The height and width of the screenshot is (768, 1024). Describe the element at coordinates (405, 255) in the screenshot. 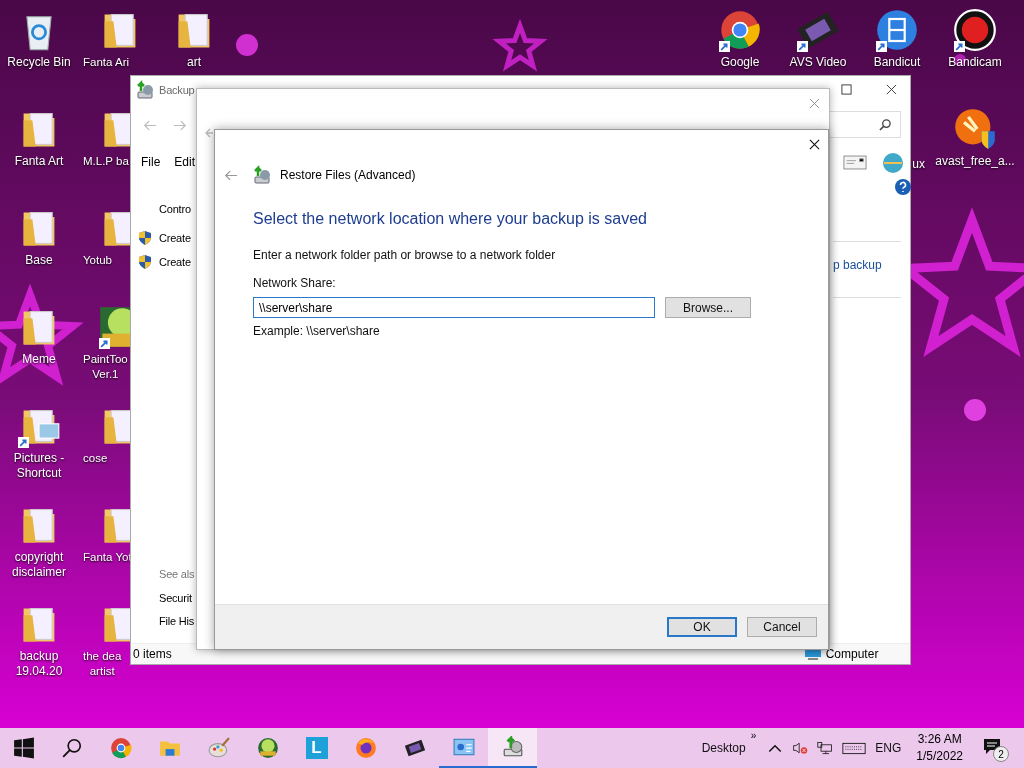

I see `instruction-text: Enter a network folder path or browse to a network folder` at that location.